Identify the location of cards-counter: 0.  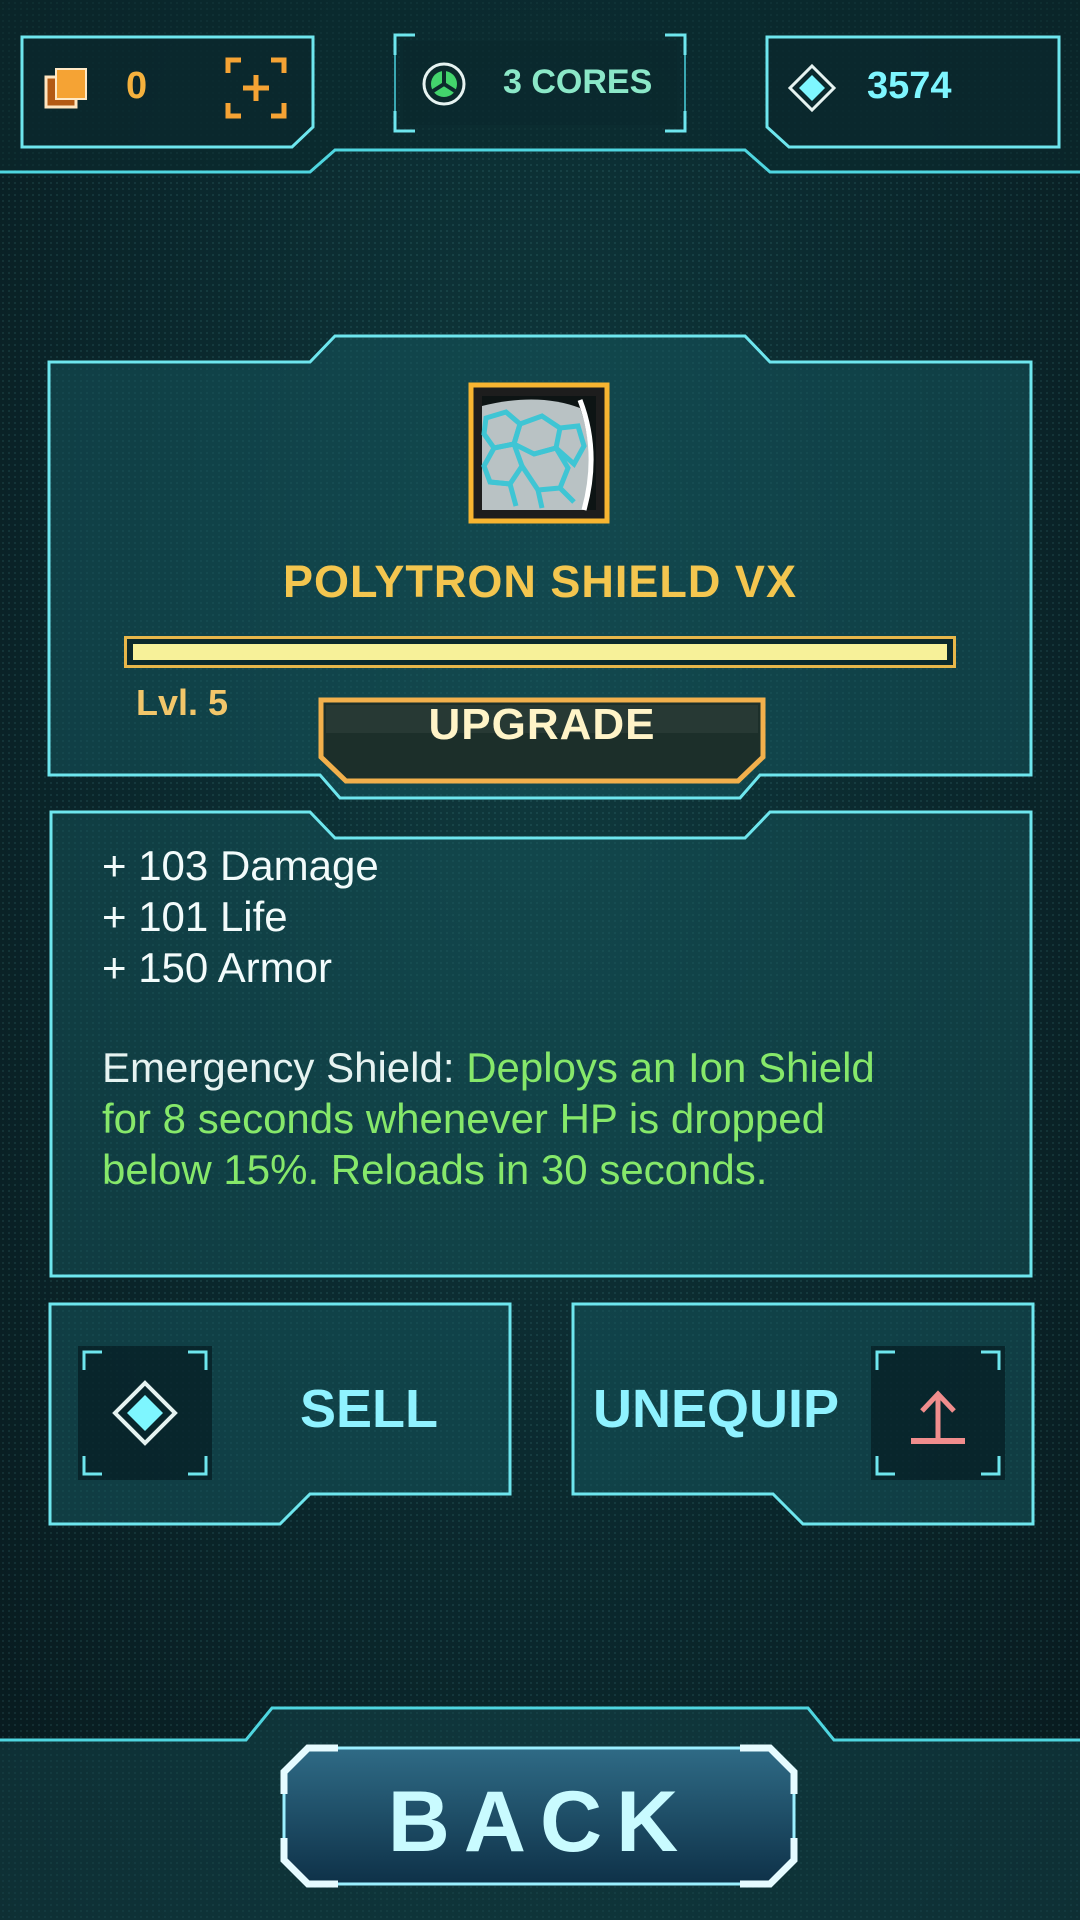
(167, 92).